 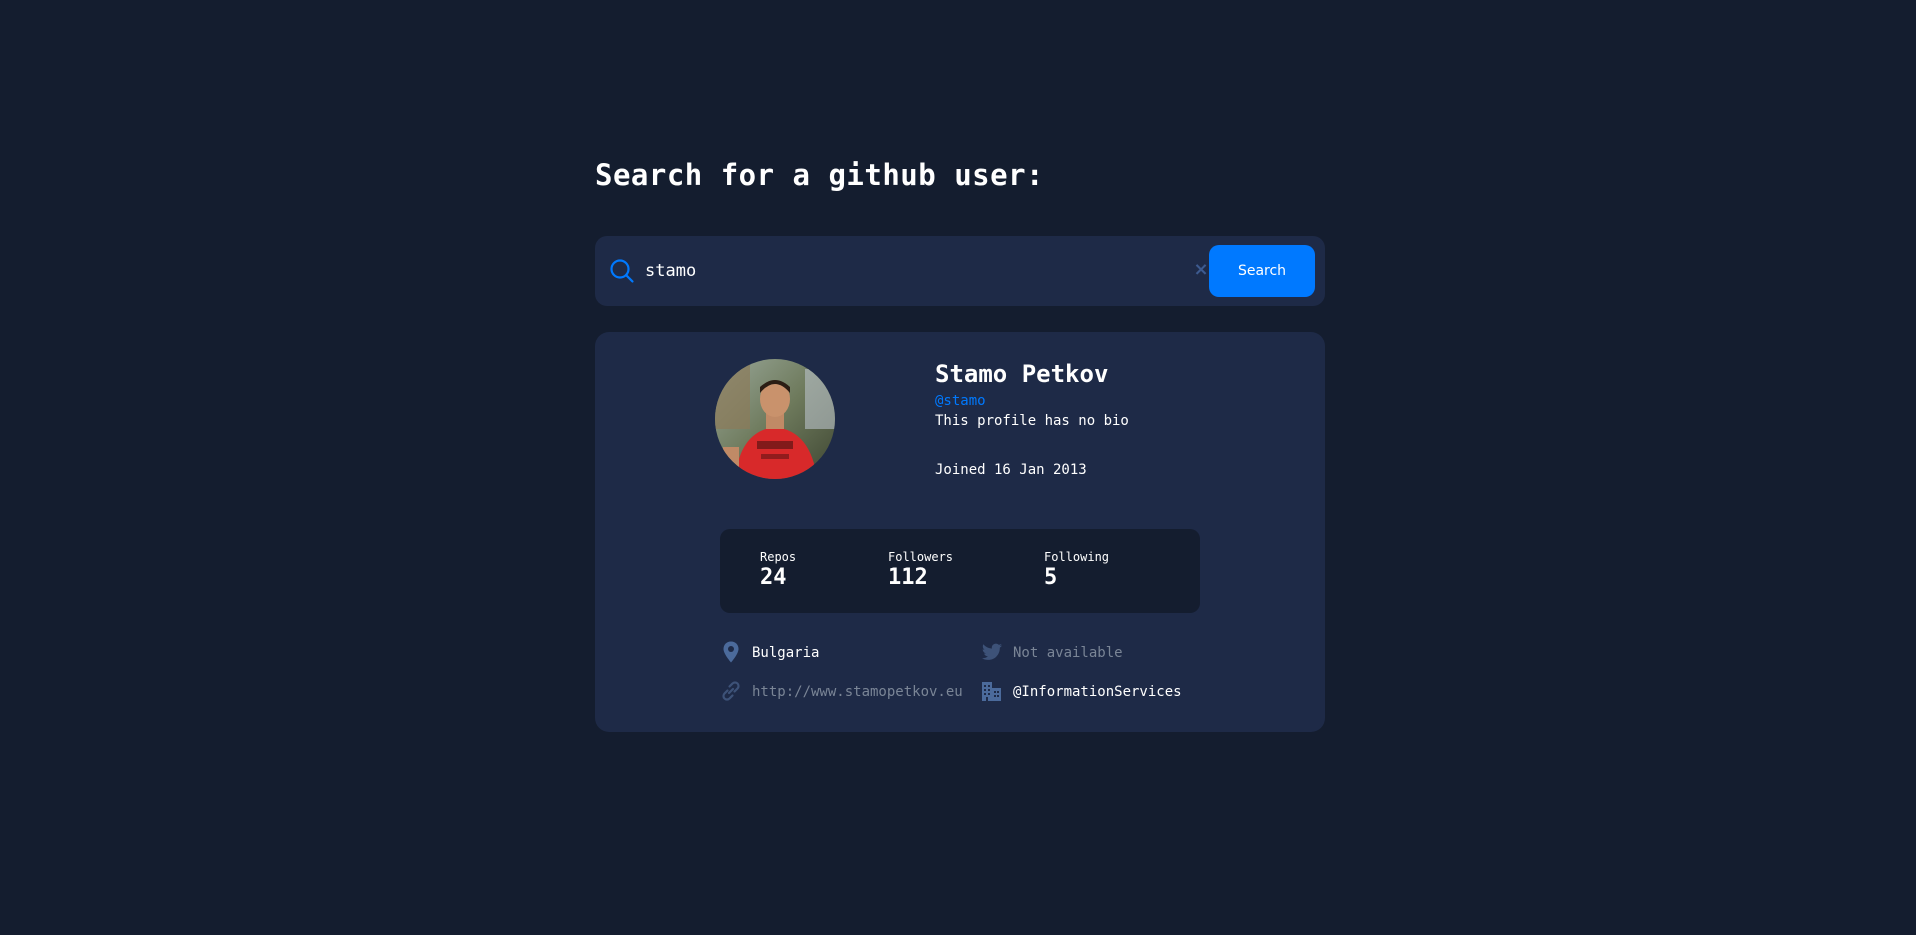 I want to click on search-button: Search, so click(x=1262, y=271).